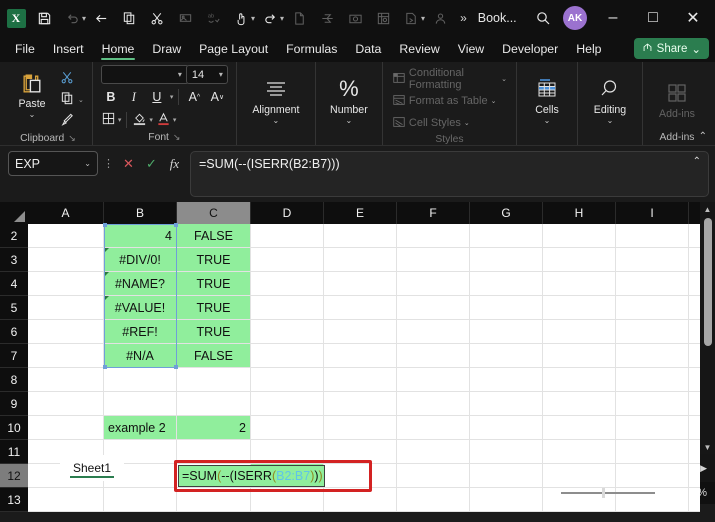 This screenshot has width=715, height=522. I want to click on scroll-down-button: ▼, so click(708, 447).